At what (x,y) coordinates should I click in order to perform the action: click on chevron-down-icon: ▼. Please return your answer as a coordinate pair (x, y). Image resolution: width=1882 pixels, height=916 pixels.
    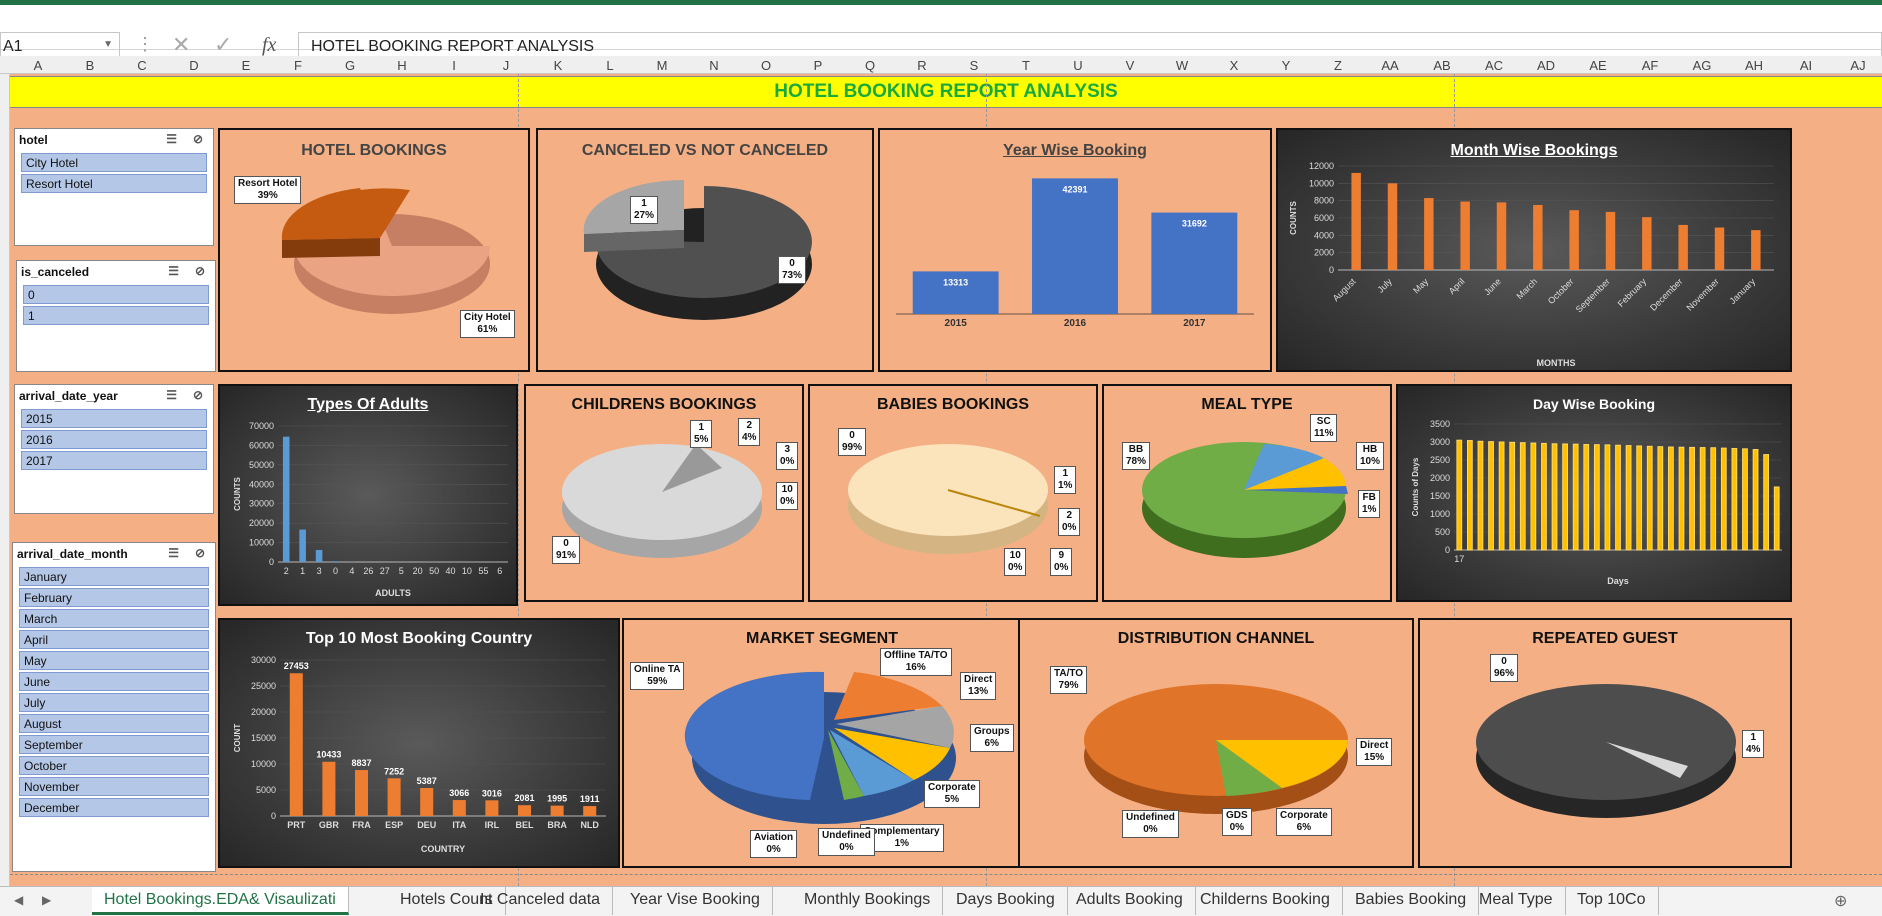
    Looking at the image, I should click on (108, 44).